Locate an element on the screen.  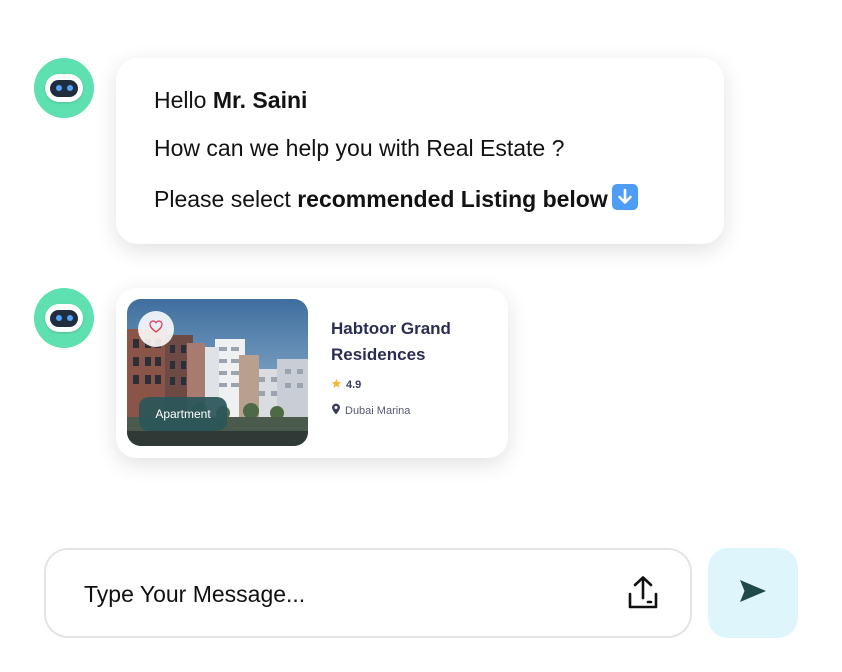
listing-location: Dubai Marina is located at coordinates (370, 410).